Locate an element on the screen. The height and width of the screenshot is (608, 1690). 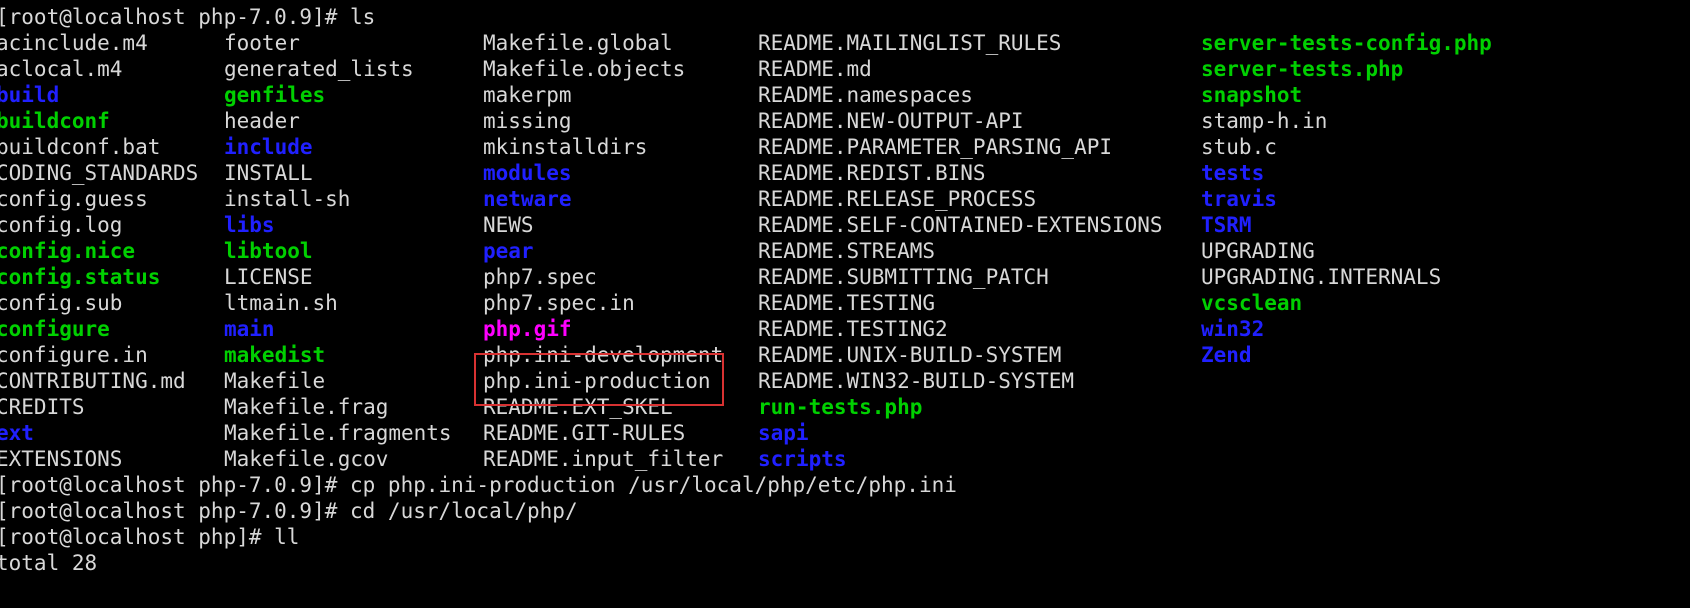
ls-entry: php7.spec.in is located at coordinates (603, 303).